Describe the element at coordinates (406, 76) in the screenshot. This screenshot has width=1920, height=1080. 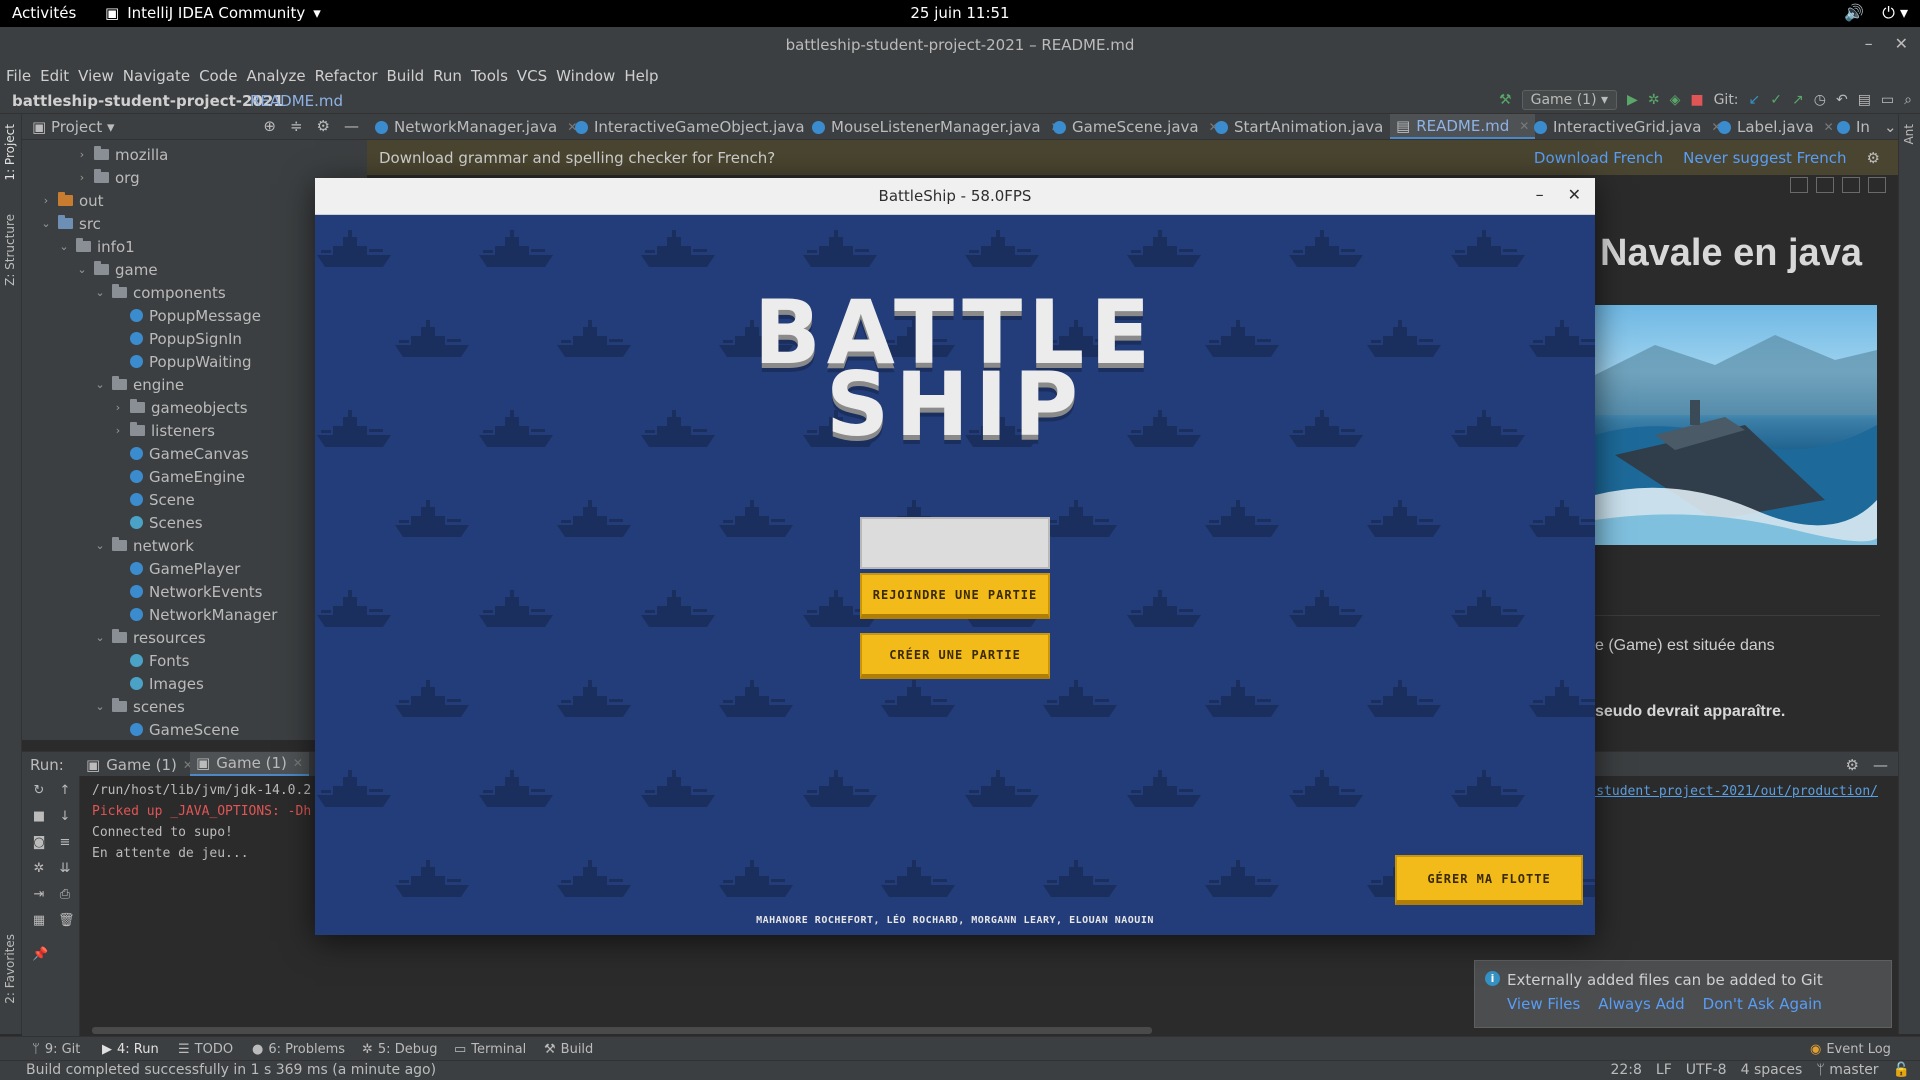
I see `menu-build: Build` at that location.